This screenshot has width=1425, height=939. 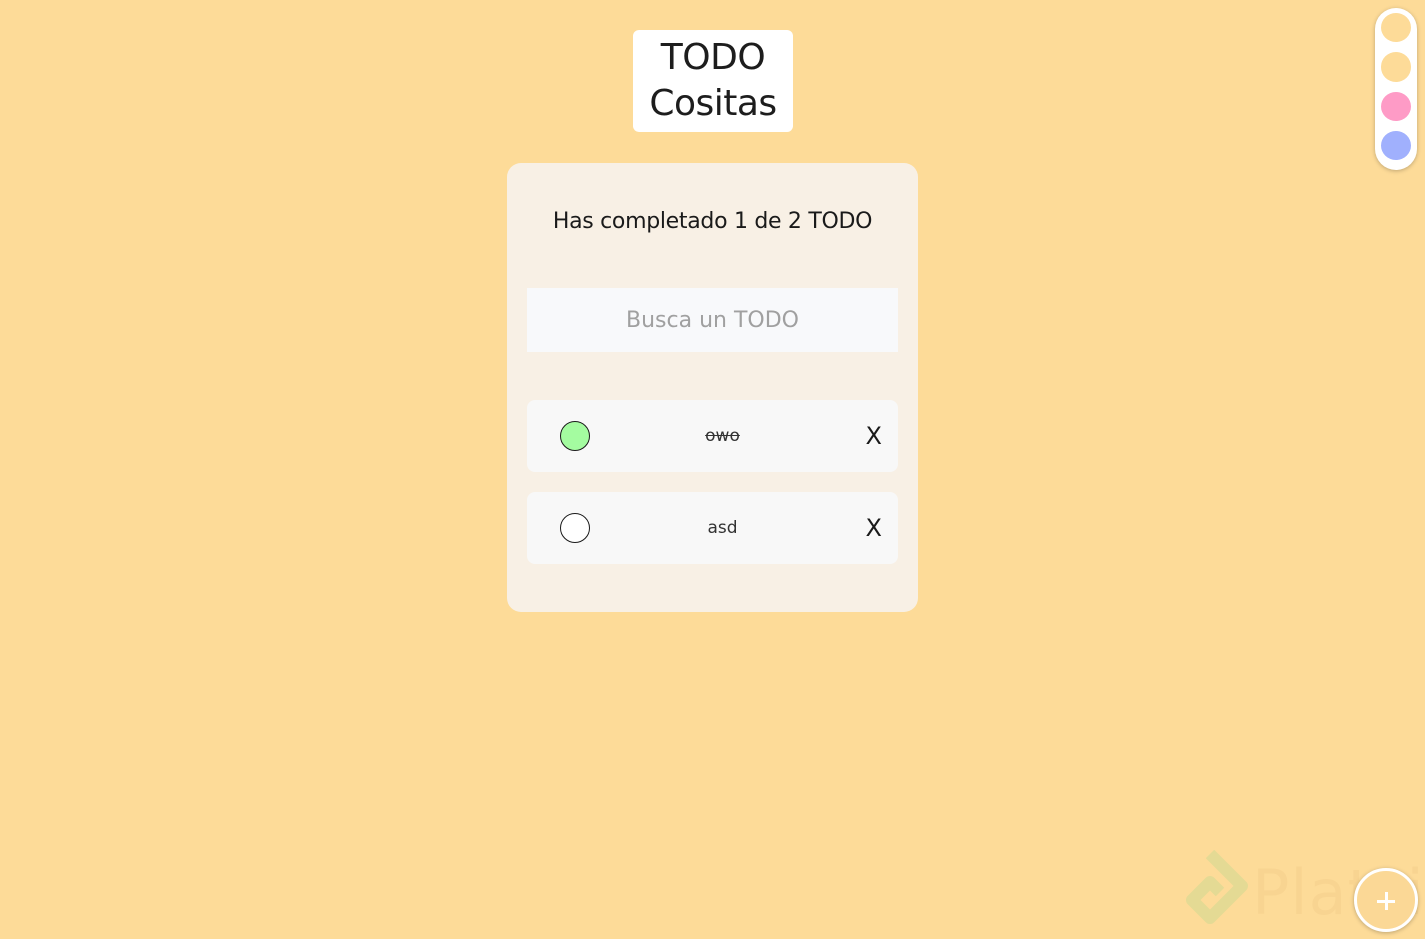 What do you see at coordinates (713, 81) in the screenshot?
I see `app-title: TODO Cositas` at bounding box center [713, 81].